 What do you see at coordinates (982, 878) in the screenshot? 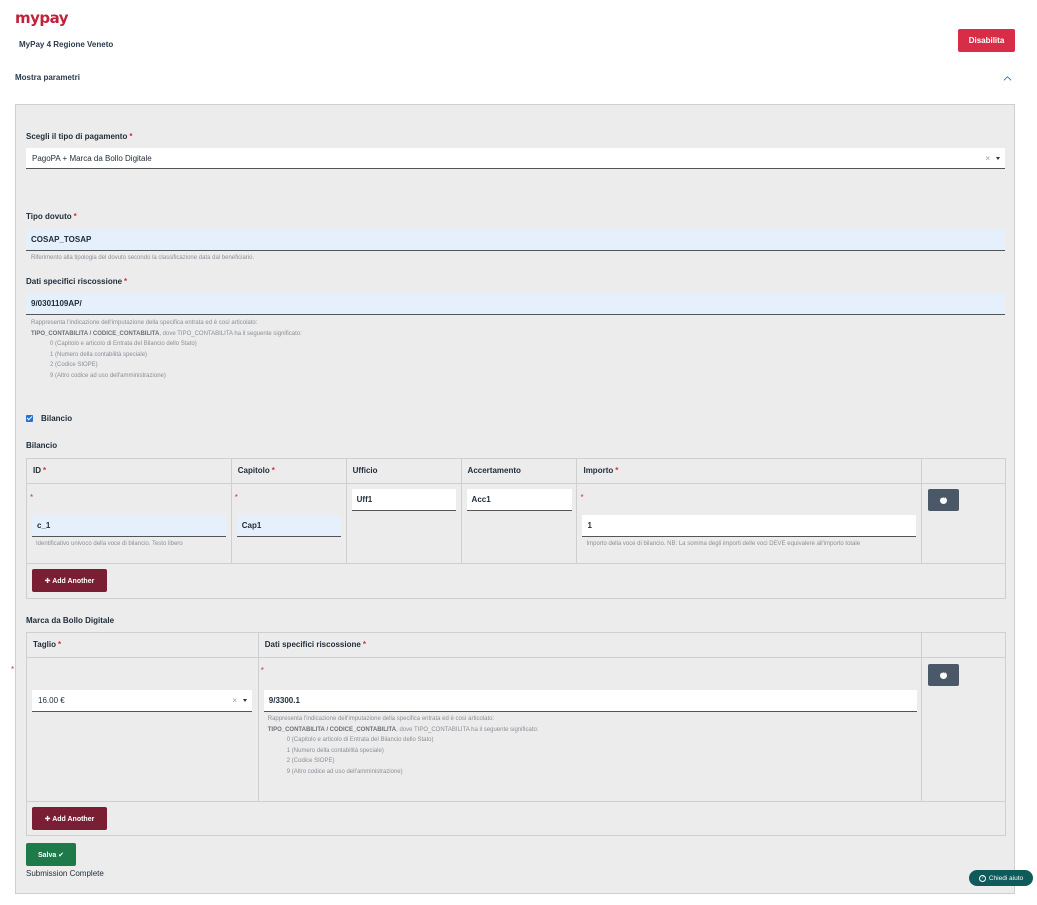
I see `question-icon: ?` at bounding box center [982, 878].